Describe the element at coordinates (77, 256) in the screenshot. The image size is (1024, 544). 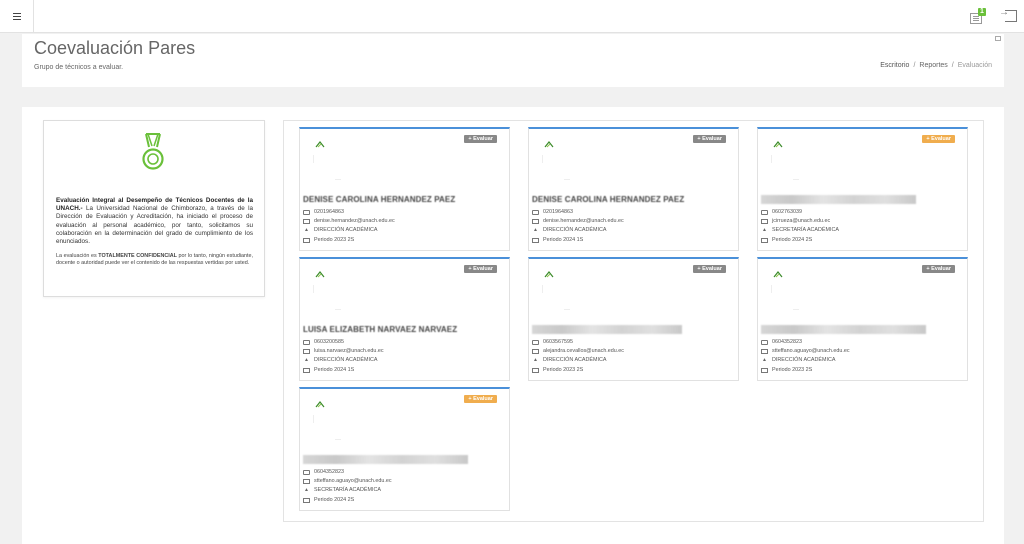
I see `note-prefix: La evaluación es` at that location.